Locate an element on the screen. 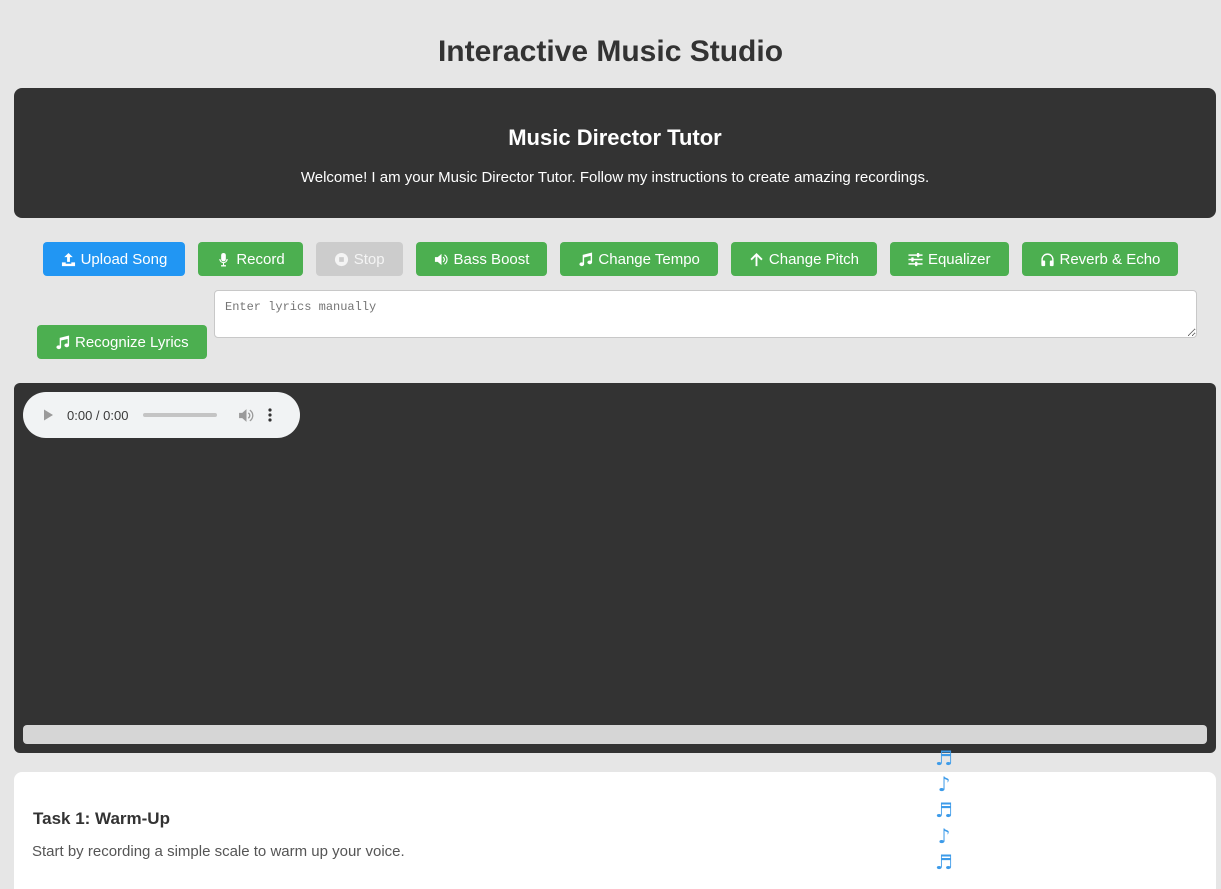 This screenshot has height=889, width=1221. reverb-echo-label: Reverb & Echo is located at coordinates (1110, 259).